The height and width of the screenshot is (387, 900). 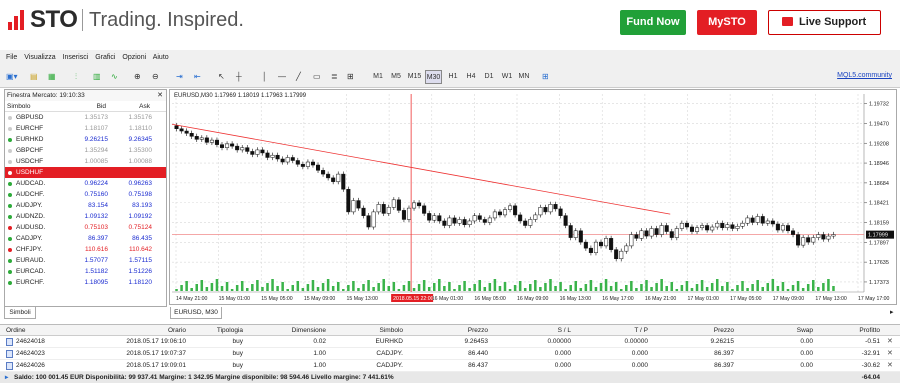 I want to click on candlestick-icon: ▥, so click(x=97, y=77).